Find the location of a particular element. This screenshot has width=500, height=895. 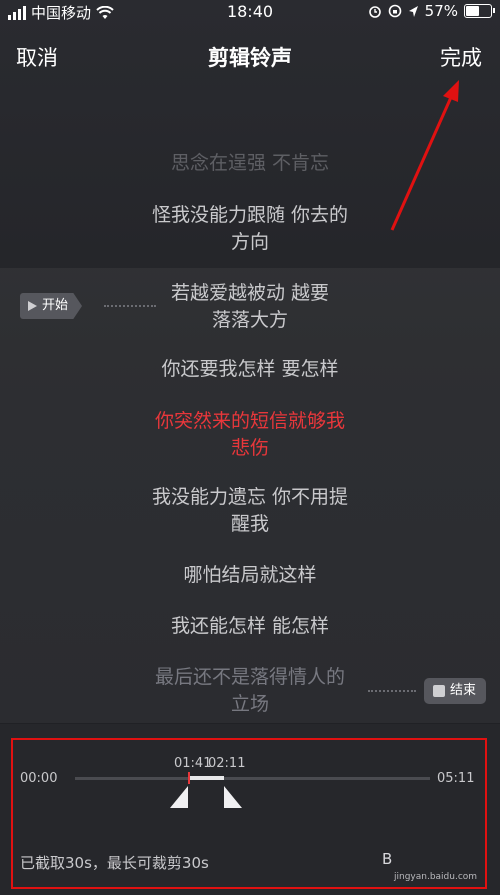

lyric-line: 思念在逞强 不肯忘 is located at coordinates (250, 163).